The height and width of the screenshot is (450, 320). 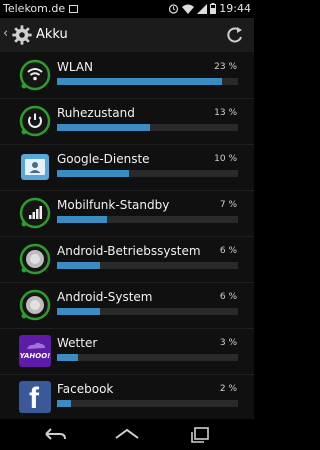 What do you see at coordinates (35, 213) in the screenshot?
I see `cell-signal-icon` at bounding box center [35, 213].